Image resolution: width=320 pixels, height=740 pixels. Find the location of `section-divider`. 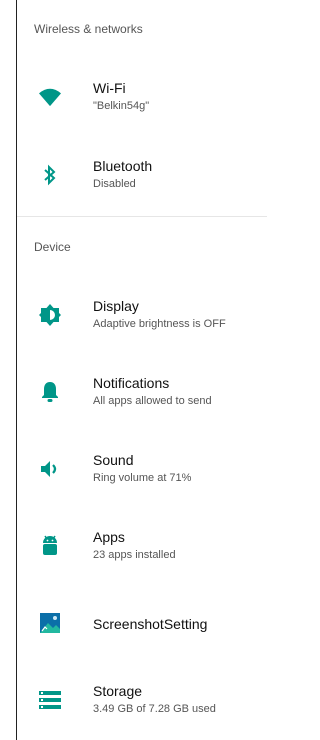

section-divider is located at coordinates (142, 216).